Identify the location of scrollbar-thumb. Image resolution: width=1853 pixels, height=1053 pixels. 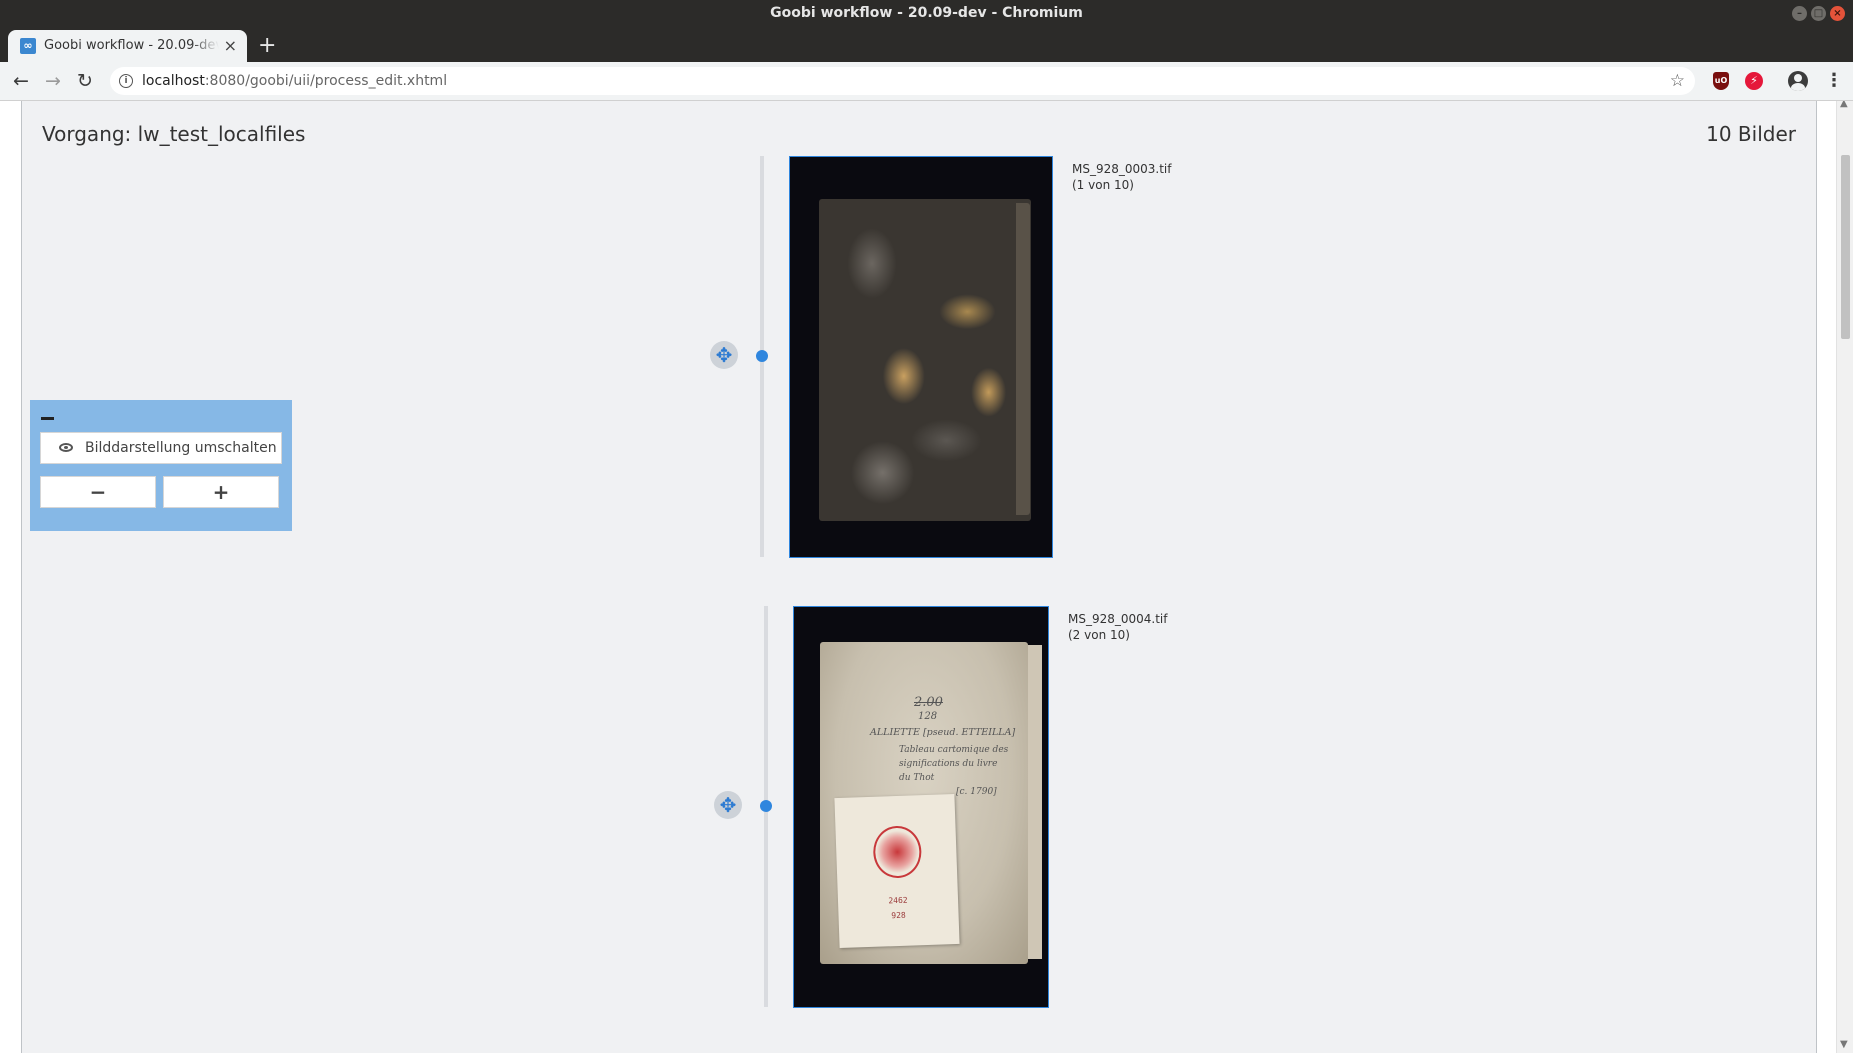
(1845, 247).